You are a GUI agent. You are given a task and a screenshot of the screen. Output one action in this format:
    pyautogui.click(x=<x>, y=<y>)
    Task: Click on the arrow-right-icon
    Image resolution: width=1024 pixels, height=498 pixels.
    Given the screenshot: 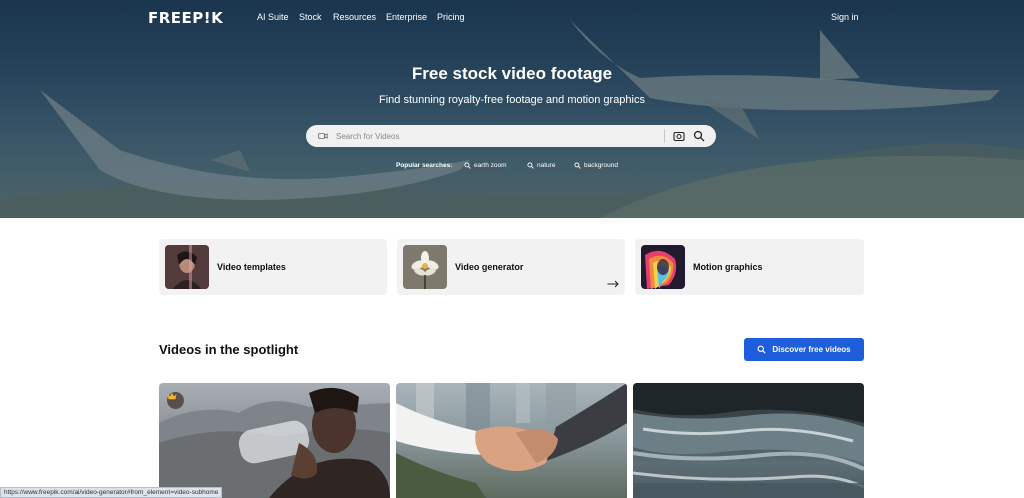 What is the action you would take?
    pyautogui.click(x=613, y=284)
    